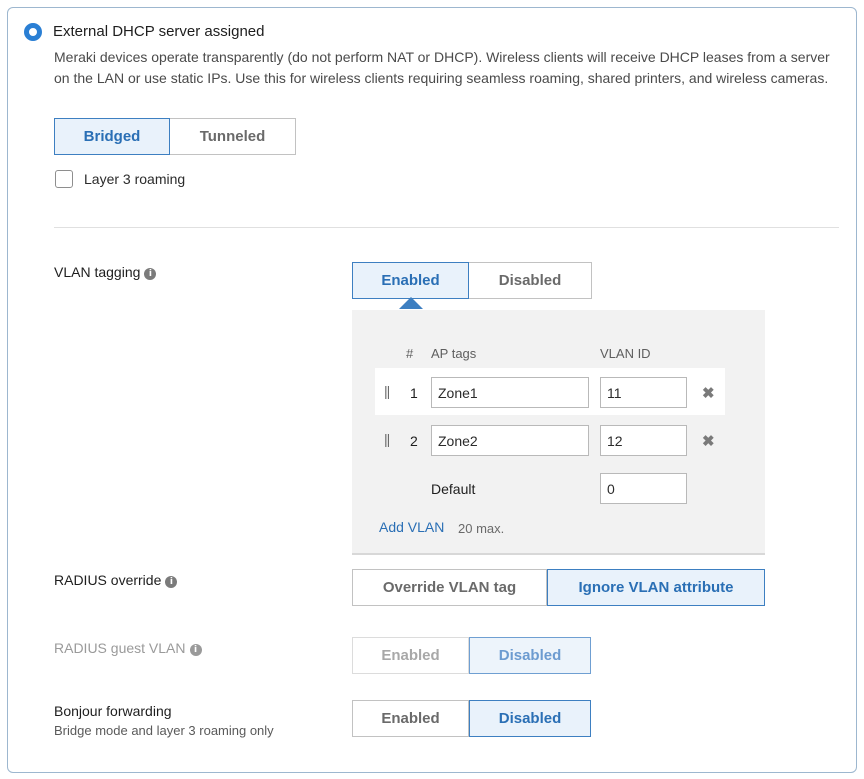 The width and height of the screenshot is (864, 779). I want to click on layer3-roaming-checkbox, so click(64, 179).